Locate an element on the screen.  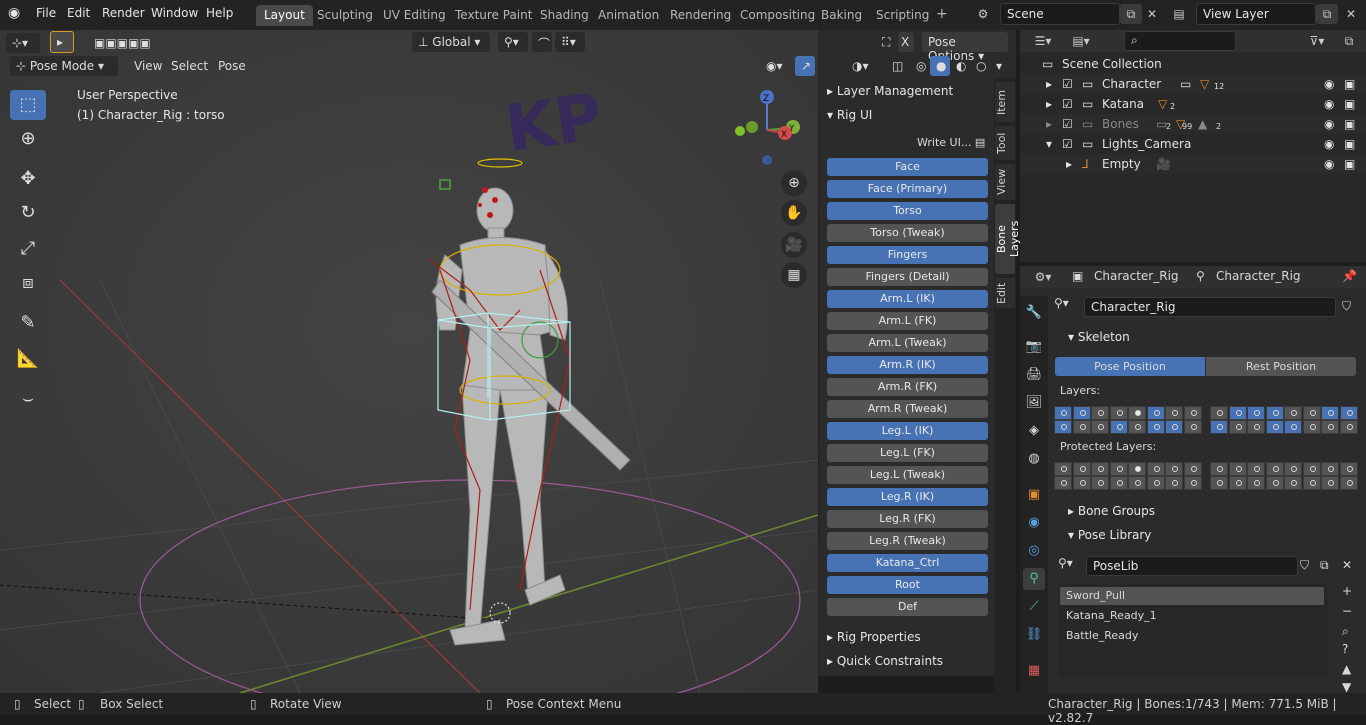
mode-select: ⊹ Pose Mode ▾ is located at coordinates (64, 66).